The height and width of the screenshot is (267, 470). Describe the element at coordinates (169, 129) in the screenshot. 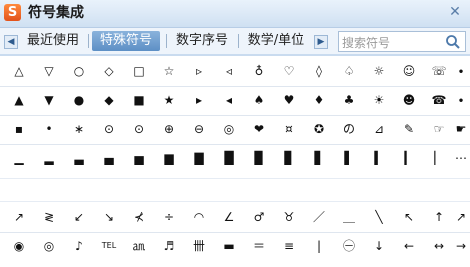

I see `symbol-cell: ⊕` at that location.